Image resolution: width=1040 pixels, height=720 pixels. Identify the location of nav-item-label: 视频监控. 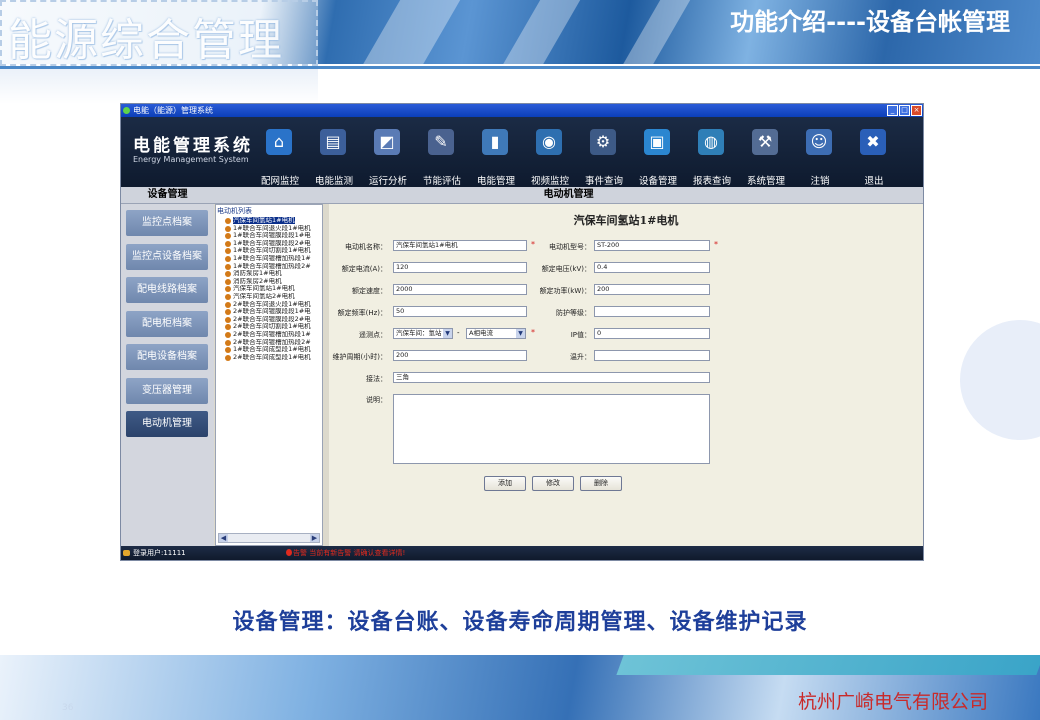
(549, 181).